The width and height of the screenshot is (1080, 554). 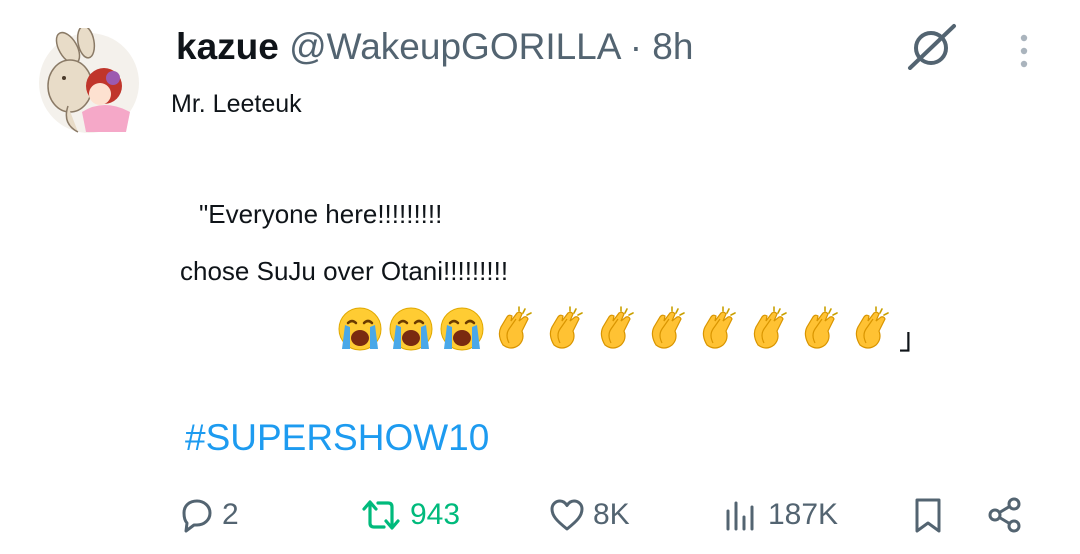 I want to click on share-icon, so click(x=1004, y=515).